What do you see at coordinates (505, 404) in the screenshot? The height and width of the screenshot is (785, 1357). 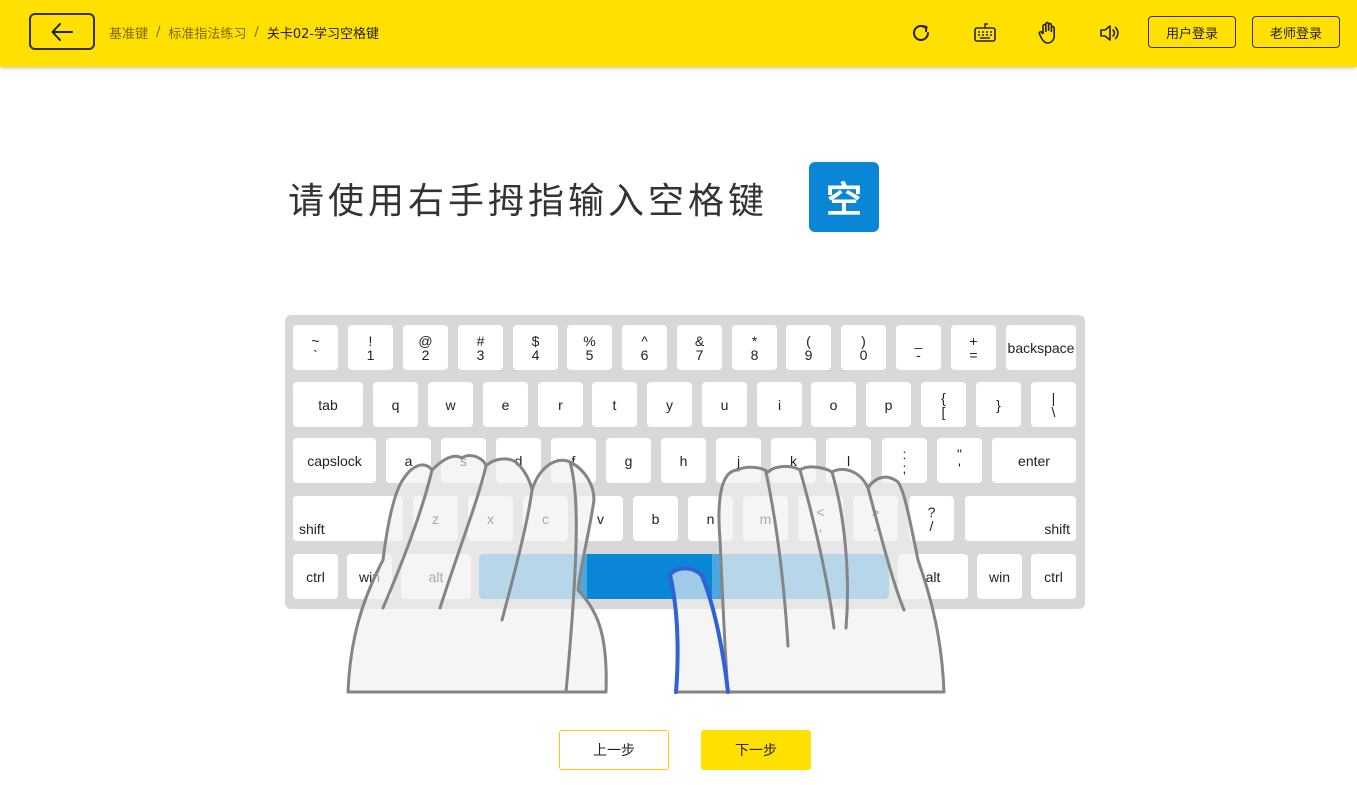 I see `key-e: e` at bounding box center [505, 404].